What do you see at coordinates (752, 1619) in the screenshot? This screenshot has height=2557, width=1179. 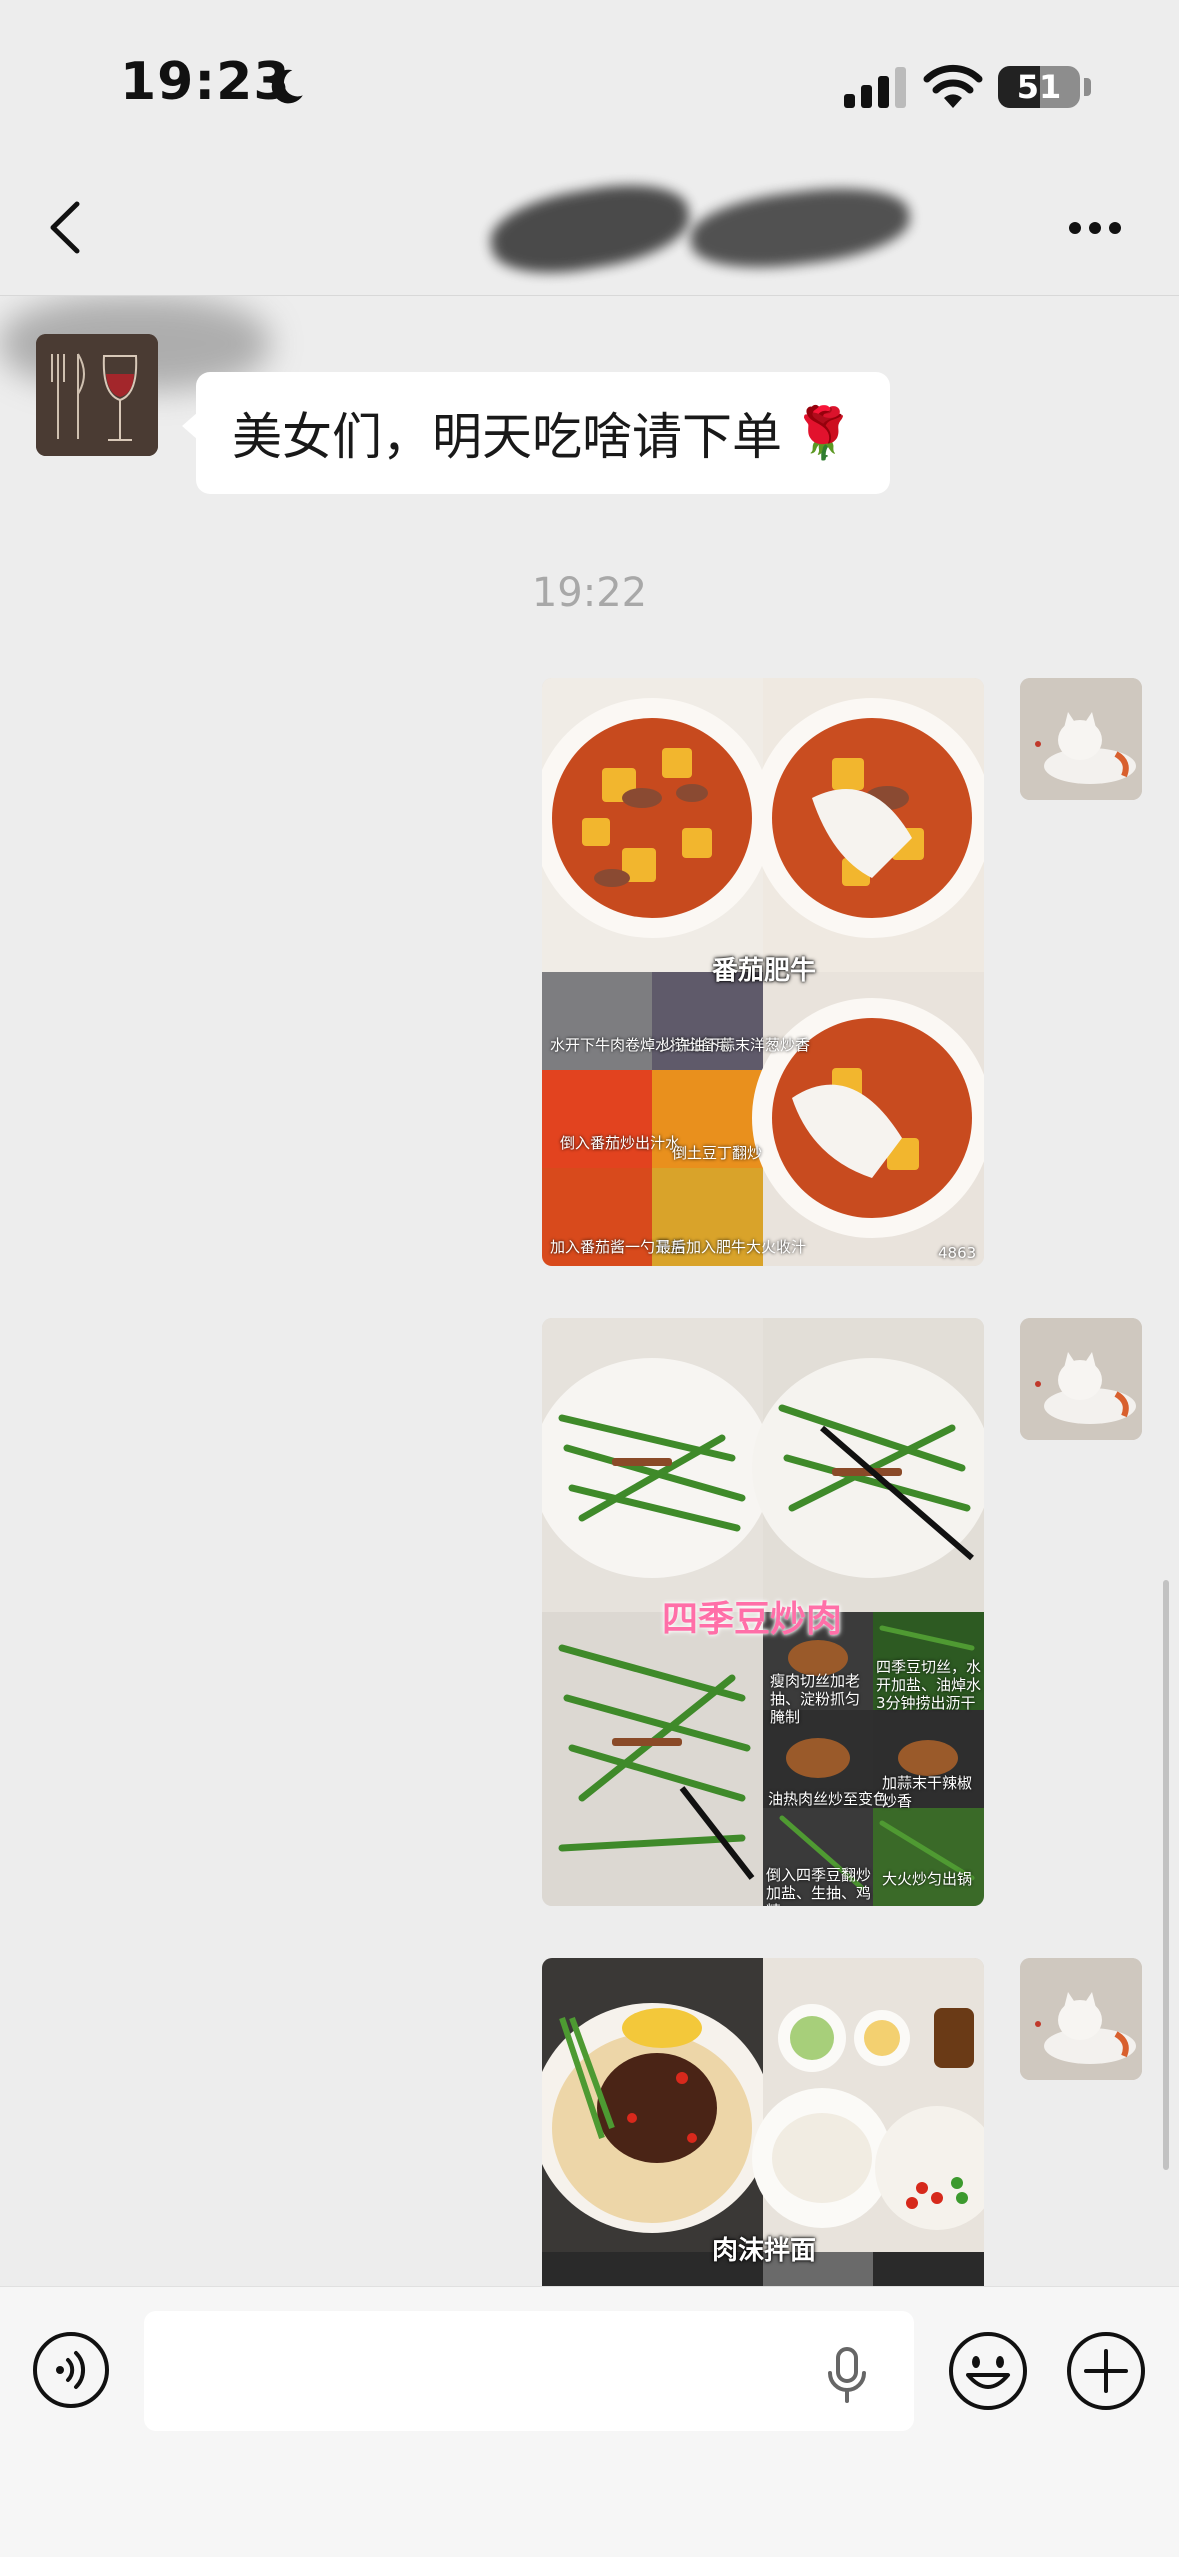 I see `image-caption: 四季豆炒肉` at bounding box center [752, 1619].